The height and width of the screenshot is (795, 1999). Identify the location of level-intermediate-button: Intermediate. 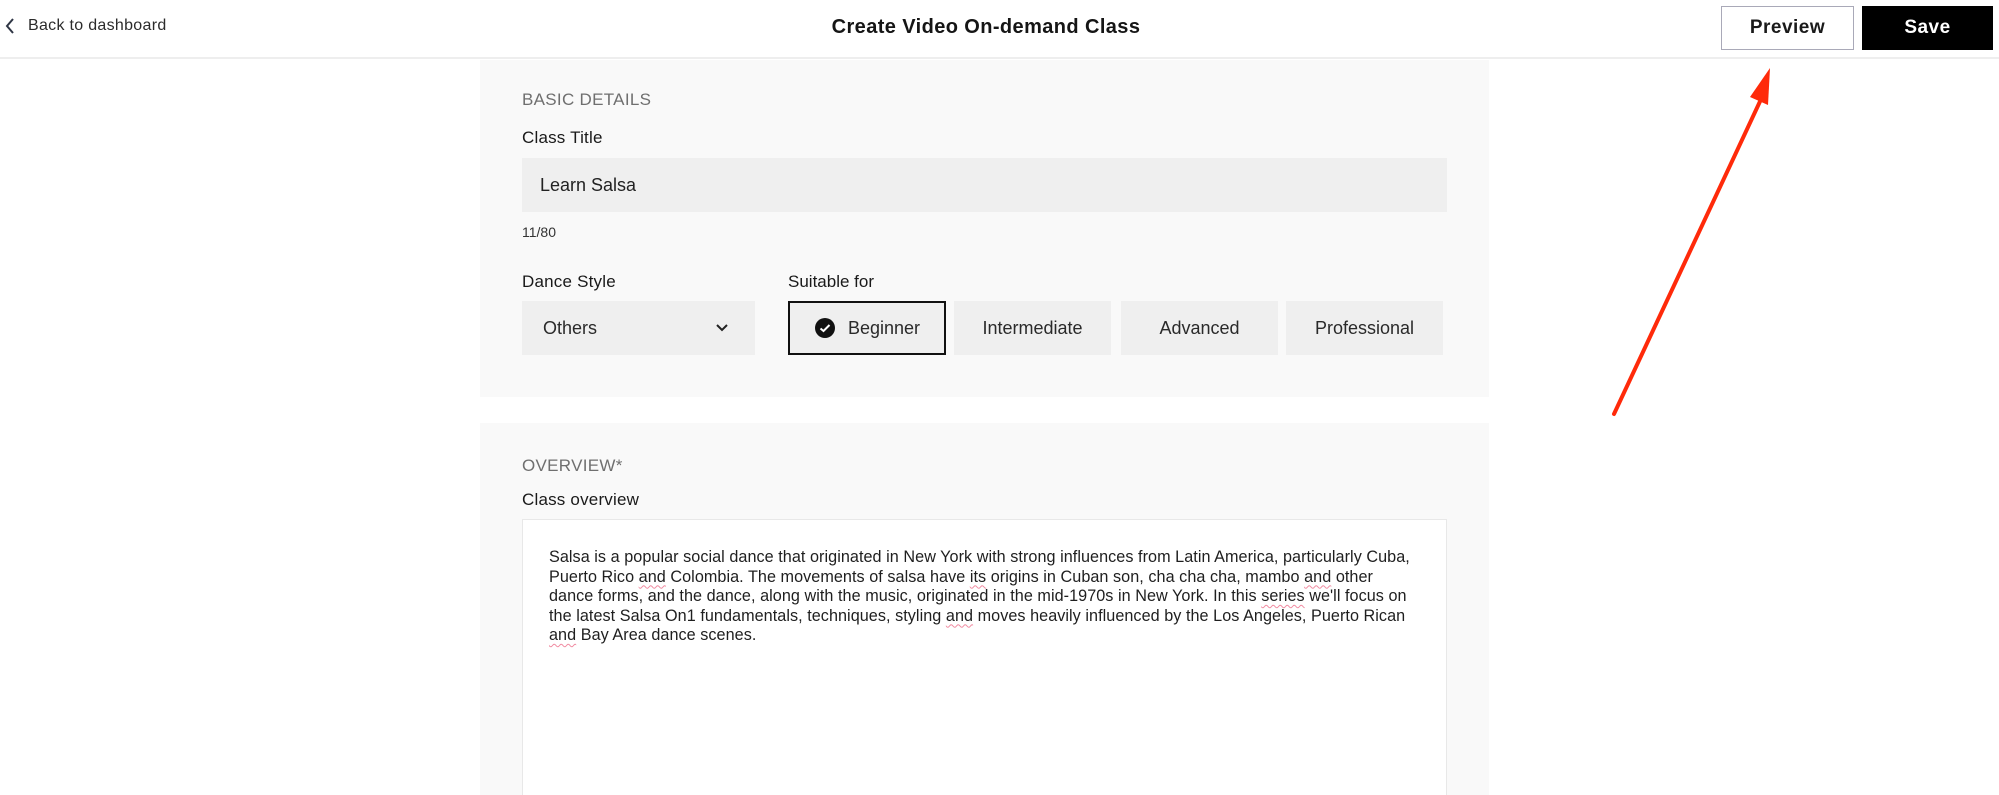
(1032, 328).